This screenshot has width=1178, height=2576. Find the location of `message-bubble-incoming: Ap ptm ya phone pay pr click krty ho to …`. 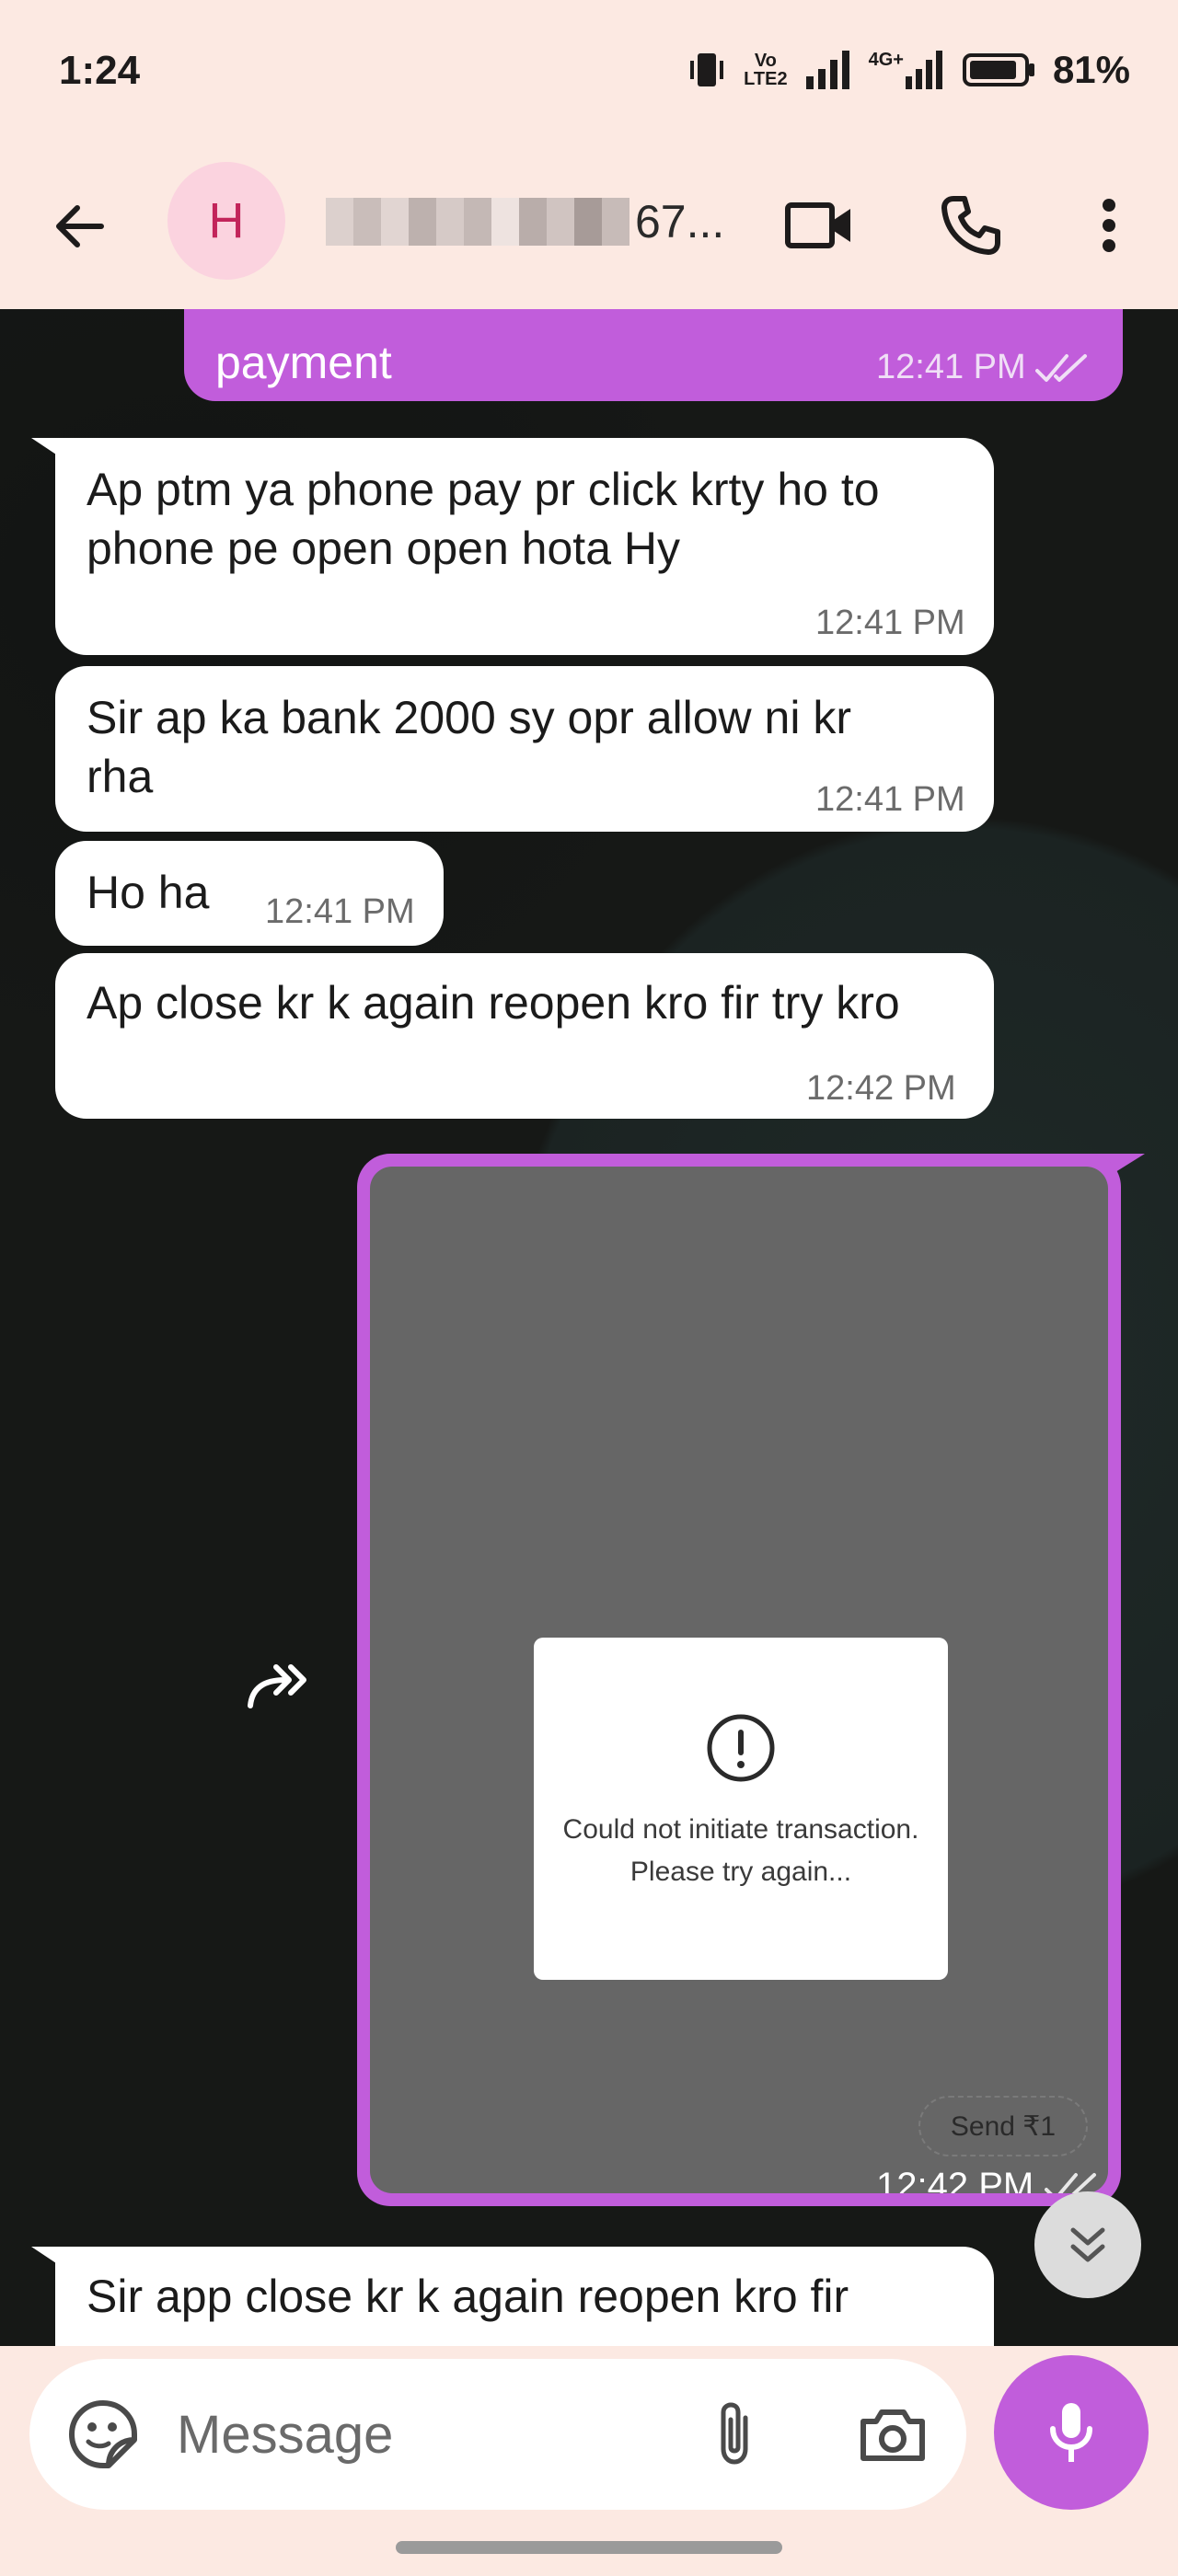

message-bubble-incoming: Ap ptm ya phone pay pr click krty ho to … is located at coordinates (524, 546).